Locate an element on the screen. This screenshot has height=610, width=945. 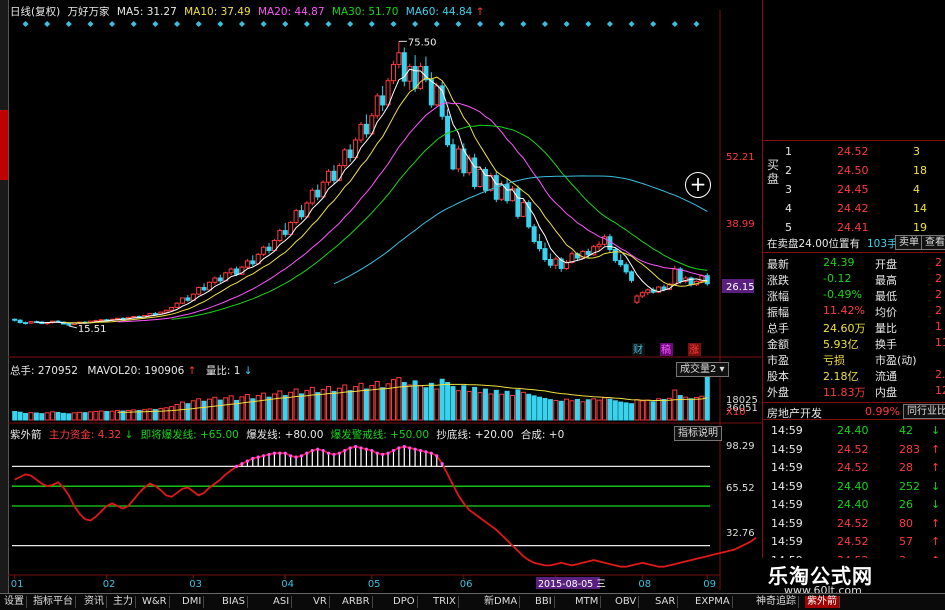
tick-row: 14:59 24.52 283 ↑ is located at coordinates (854, 450).